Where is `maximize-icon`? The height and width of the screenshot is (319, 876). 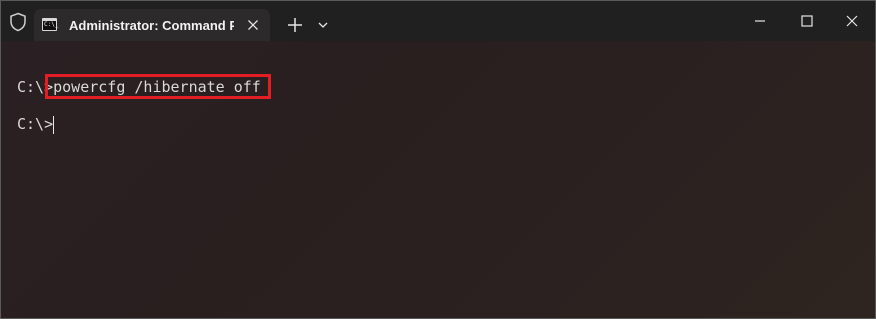
maximize-icon is located at coordinates (807, 21).